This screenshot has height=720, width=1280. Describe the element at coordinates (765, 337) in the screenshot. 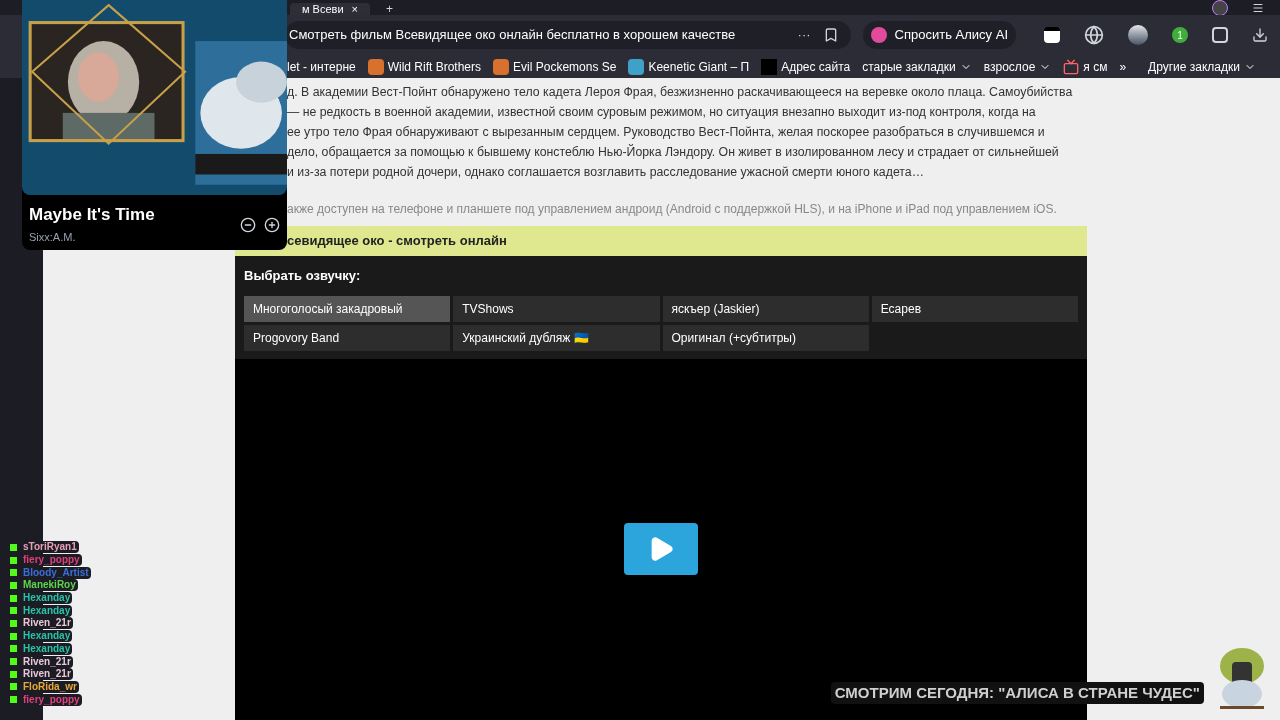

I see `voice-option: Оригинал (+субтитры)` at that location.